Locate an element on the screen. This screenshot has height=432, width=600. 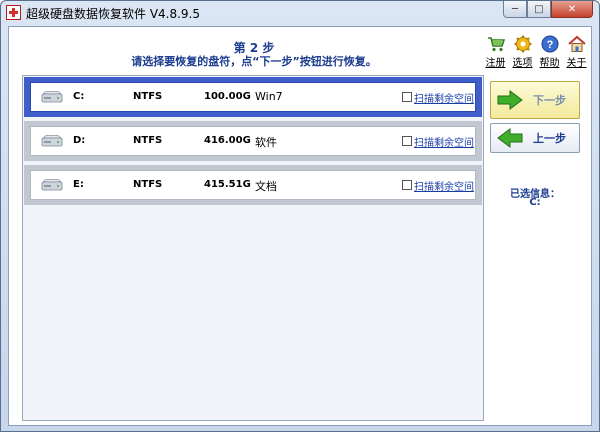
window-controls: ─ □ ✕ is located at coordinates (548, 10).